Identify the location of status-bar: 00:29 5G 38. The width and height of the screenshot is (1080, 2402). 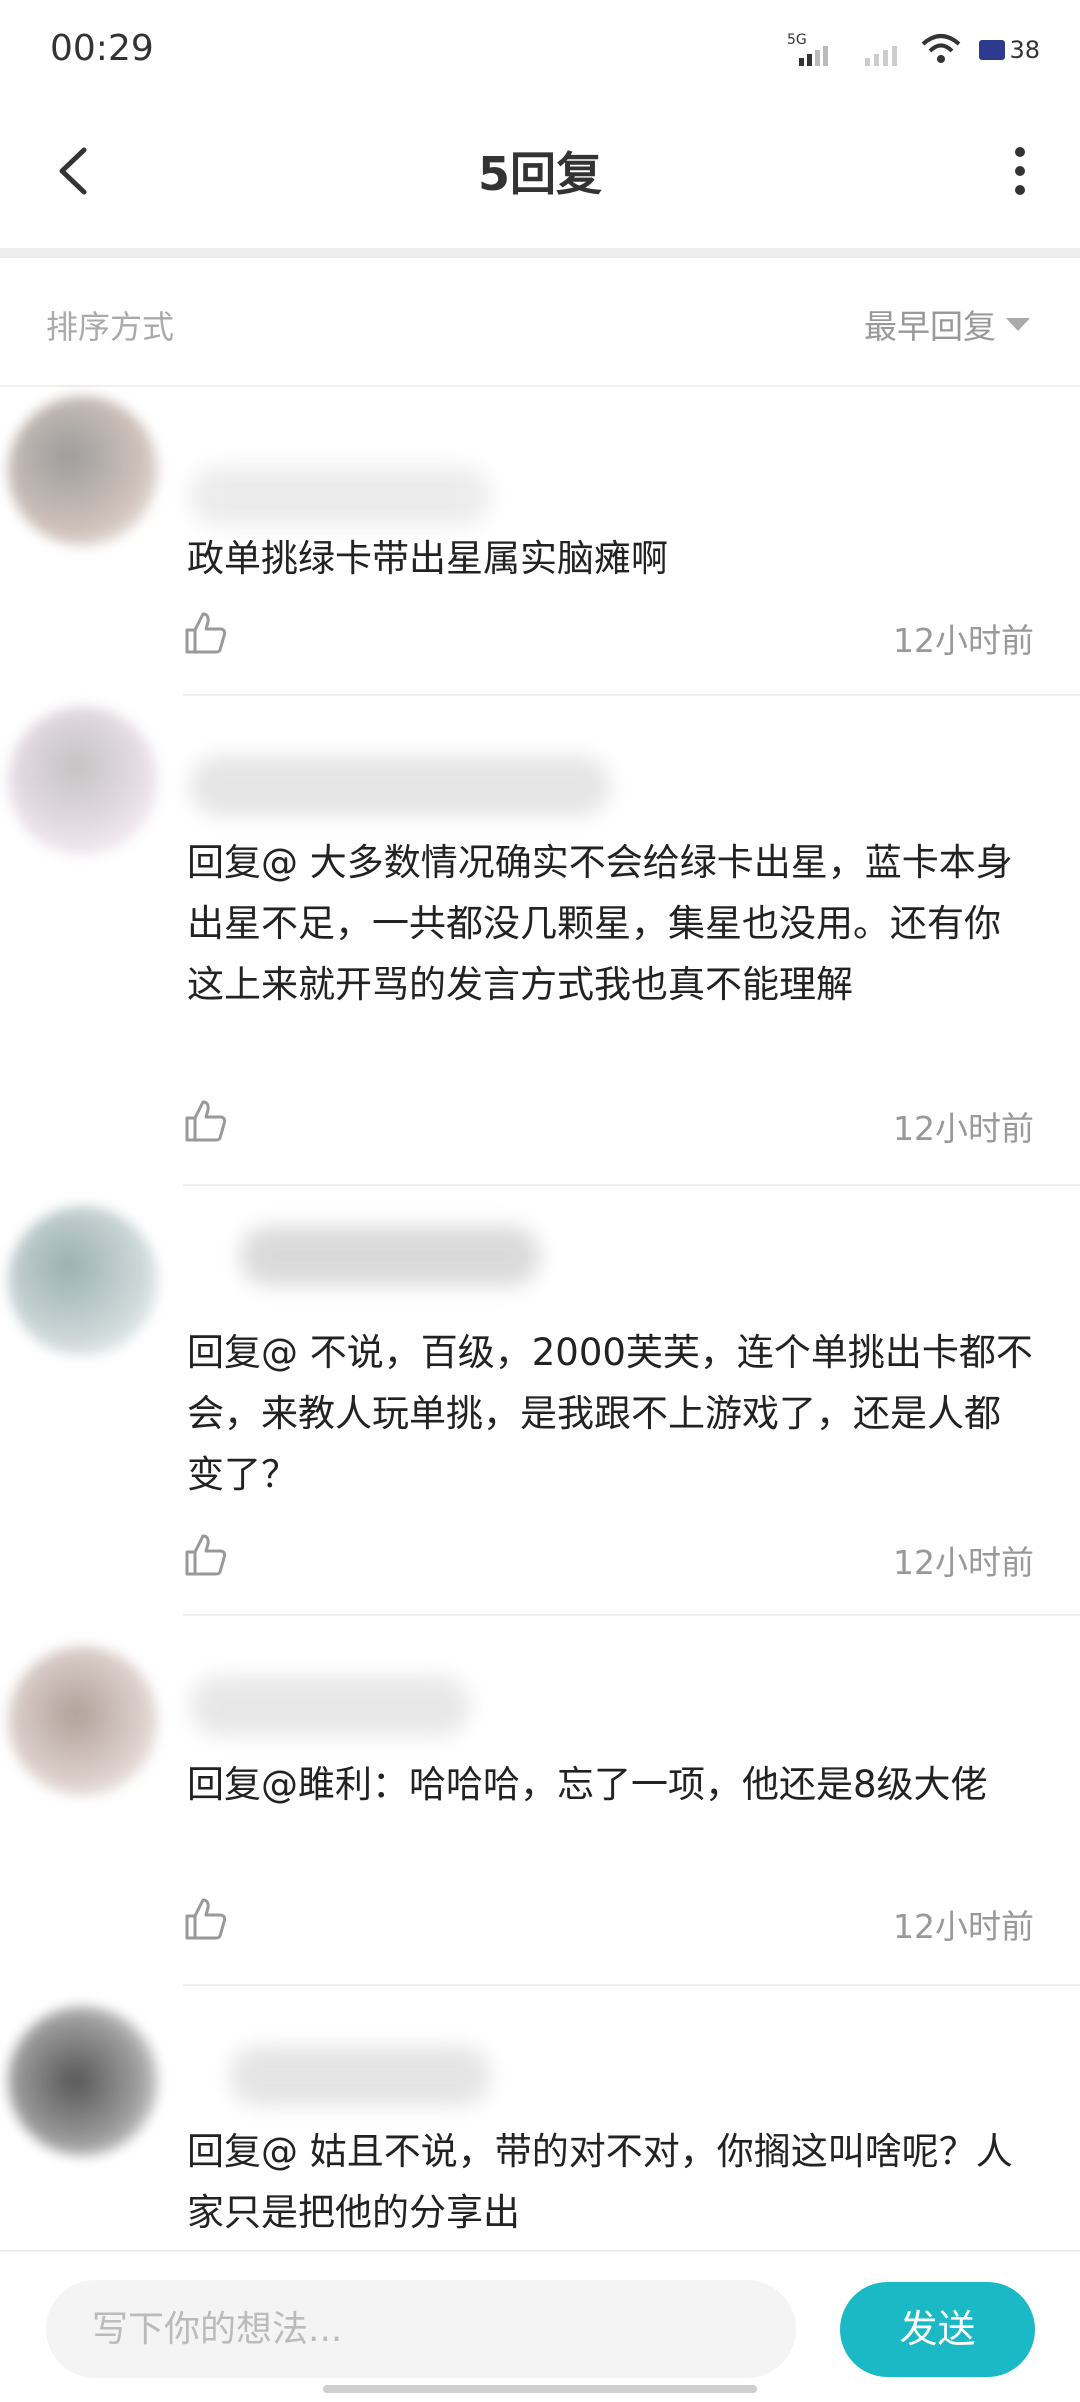
(540, 50).